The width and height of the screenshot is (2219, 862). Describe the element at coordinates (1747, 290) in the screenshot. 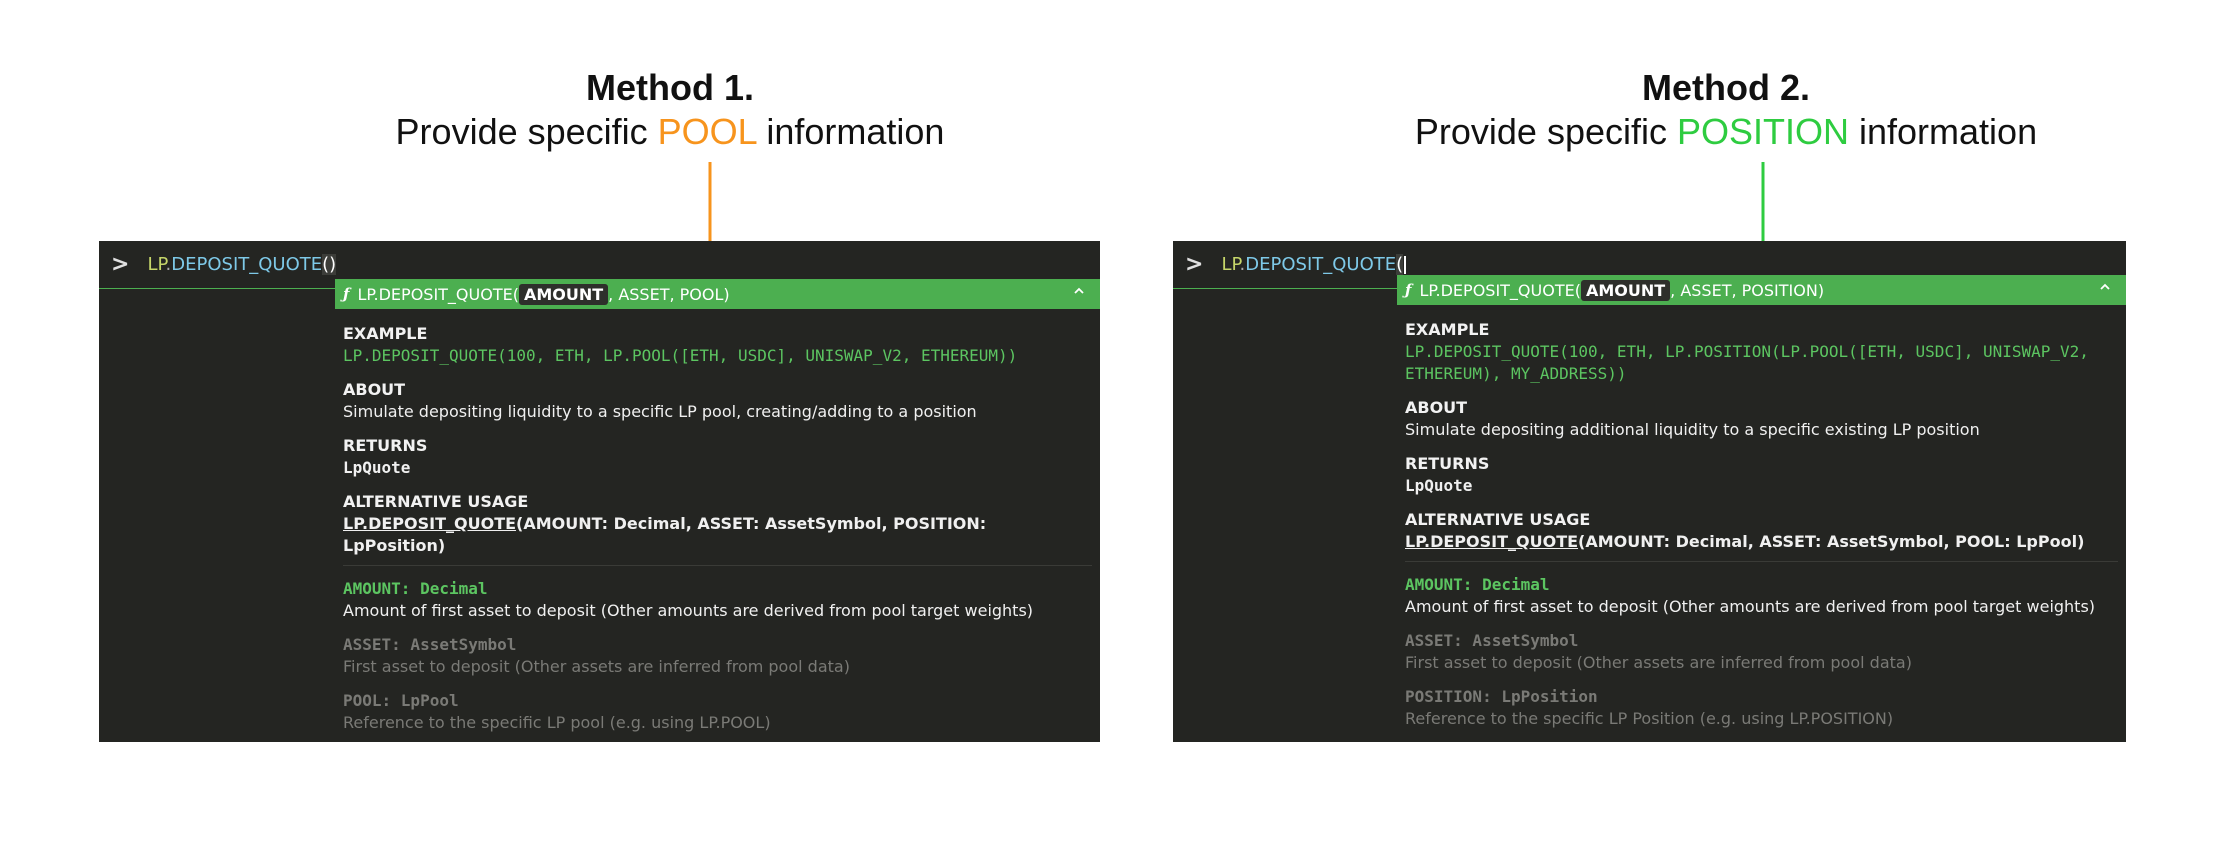

I see `signature-post: , ASSET, POSITION)` at that location.